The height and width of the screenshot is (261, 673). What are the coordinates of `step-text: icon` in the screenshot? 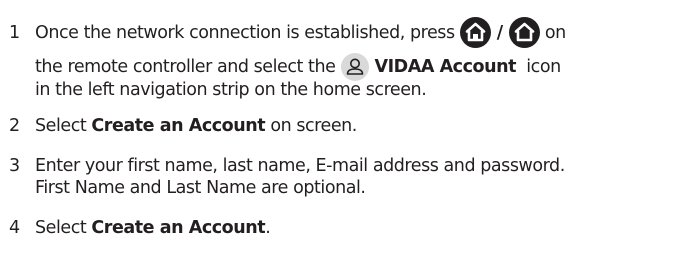 It's located at (538, 67).